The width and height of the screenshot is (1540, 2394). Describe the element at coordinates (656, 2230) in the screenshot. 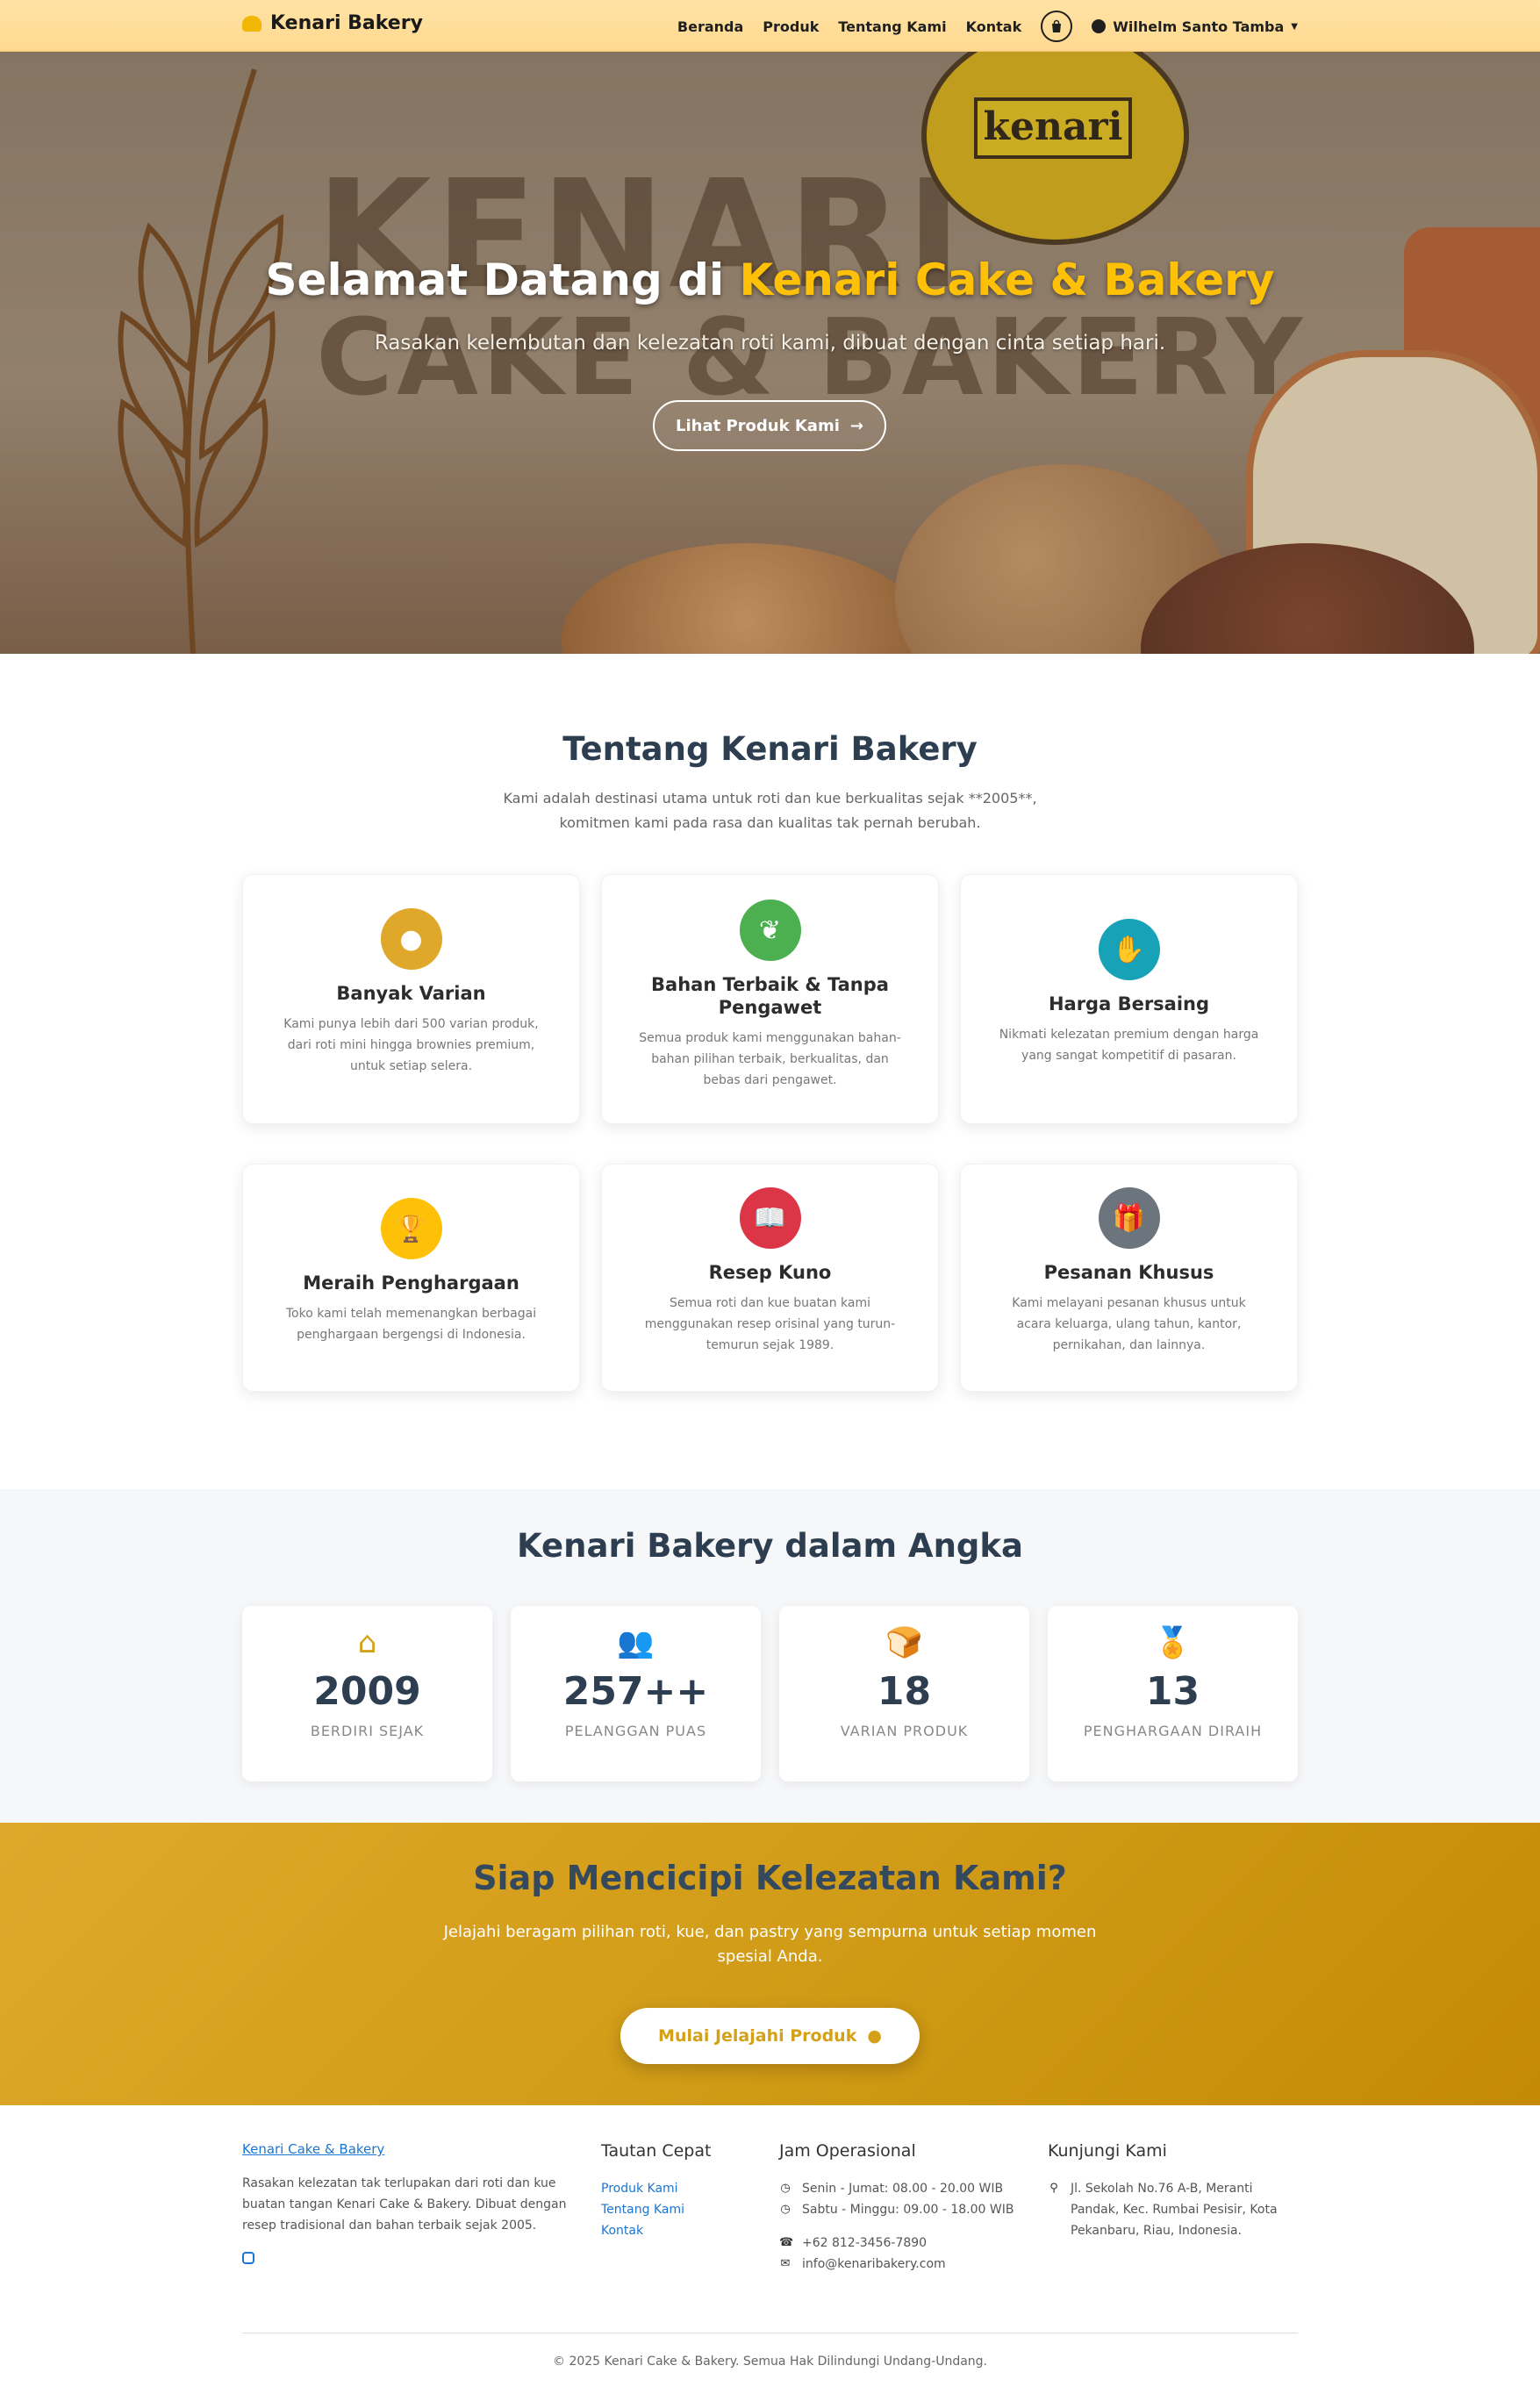

I see `footer-link-kontak: Kontak` at that location.